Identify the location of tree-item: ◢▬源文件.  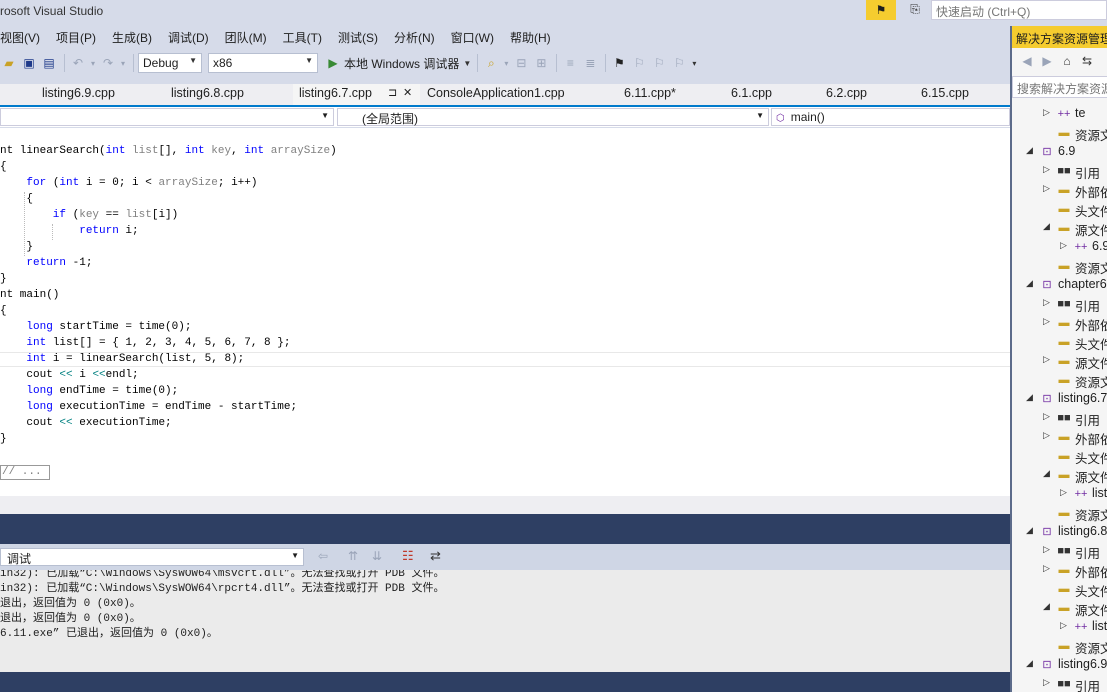
(1059, 228).